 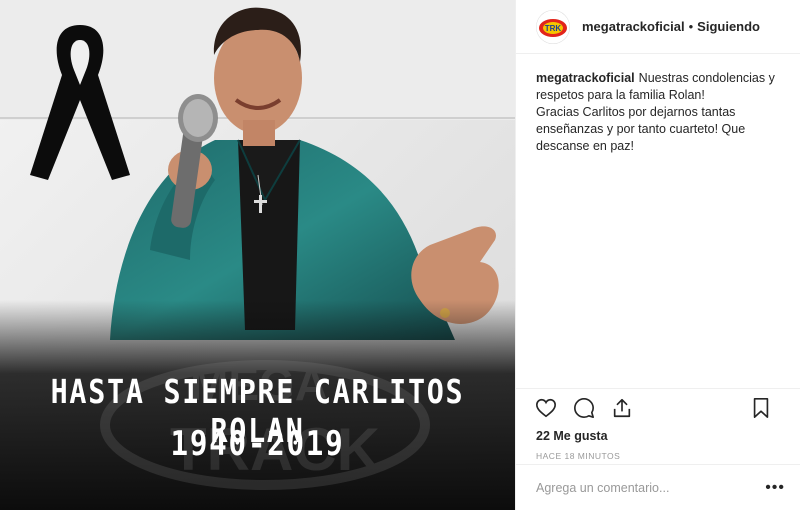 What do you see at coordinates (728, 26) in the screenshot?
I see `follow-status: Siguiendo` at bounding box center [728, 26].